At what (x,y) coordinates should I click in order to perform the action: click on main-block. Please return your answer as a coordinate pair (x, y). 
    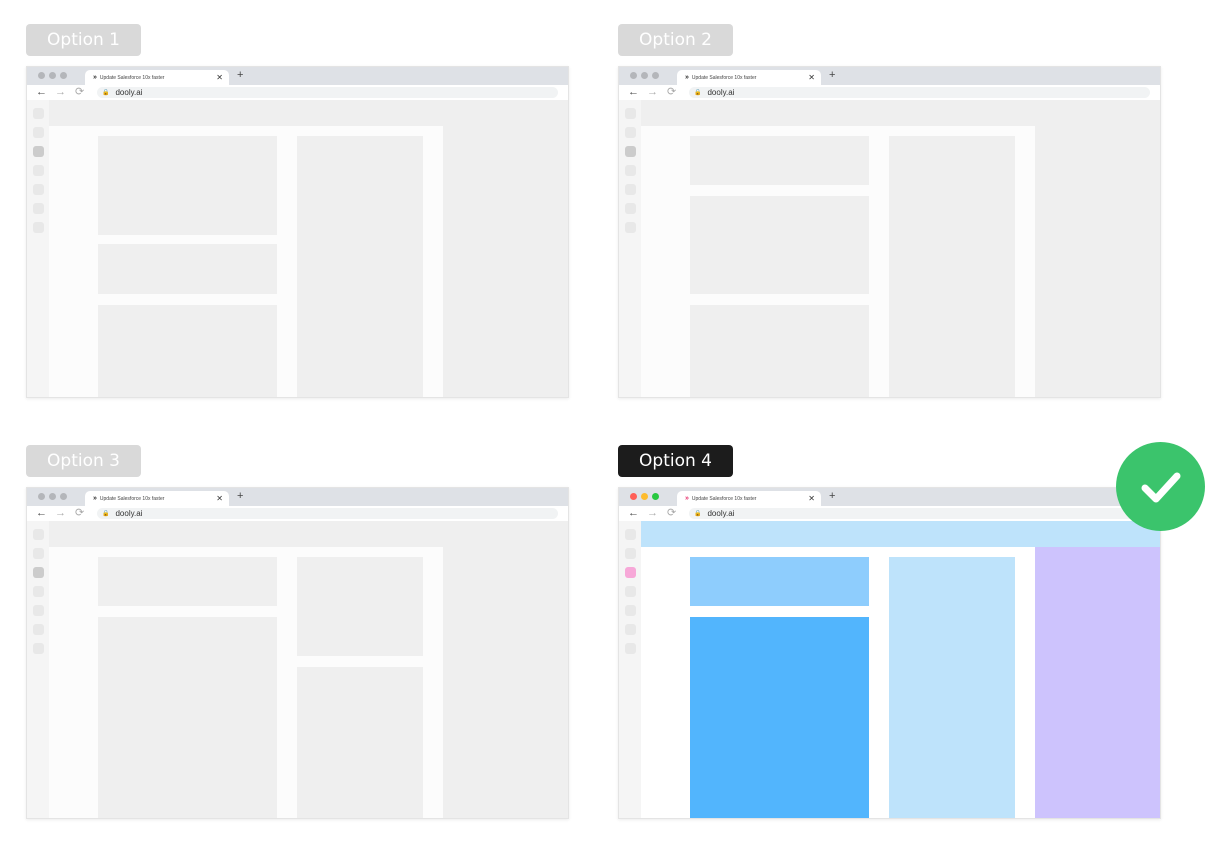
    Looking at the image, I should click on (779, 717).